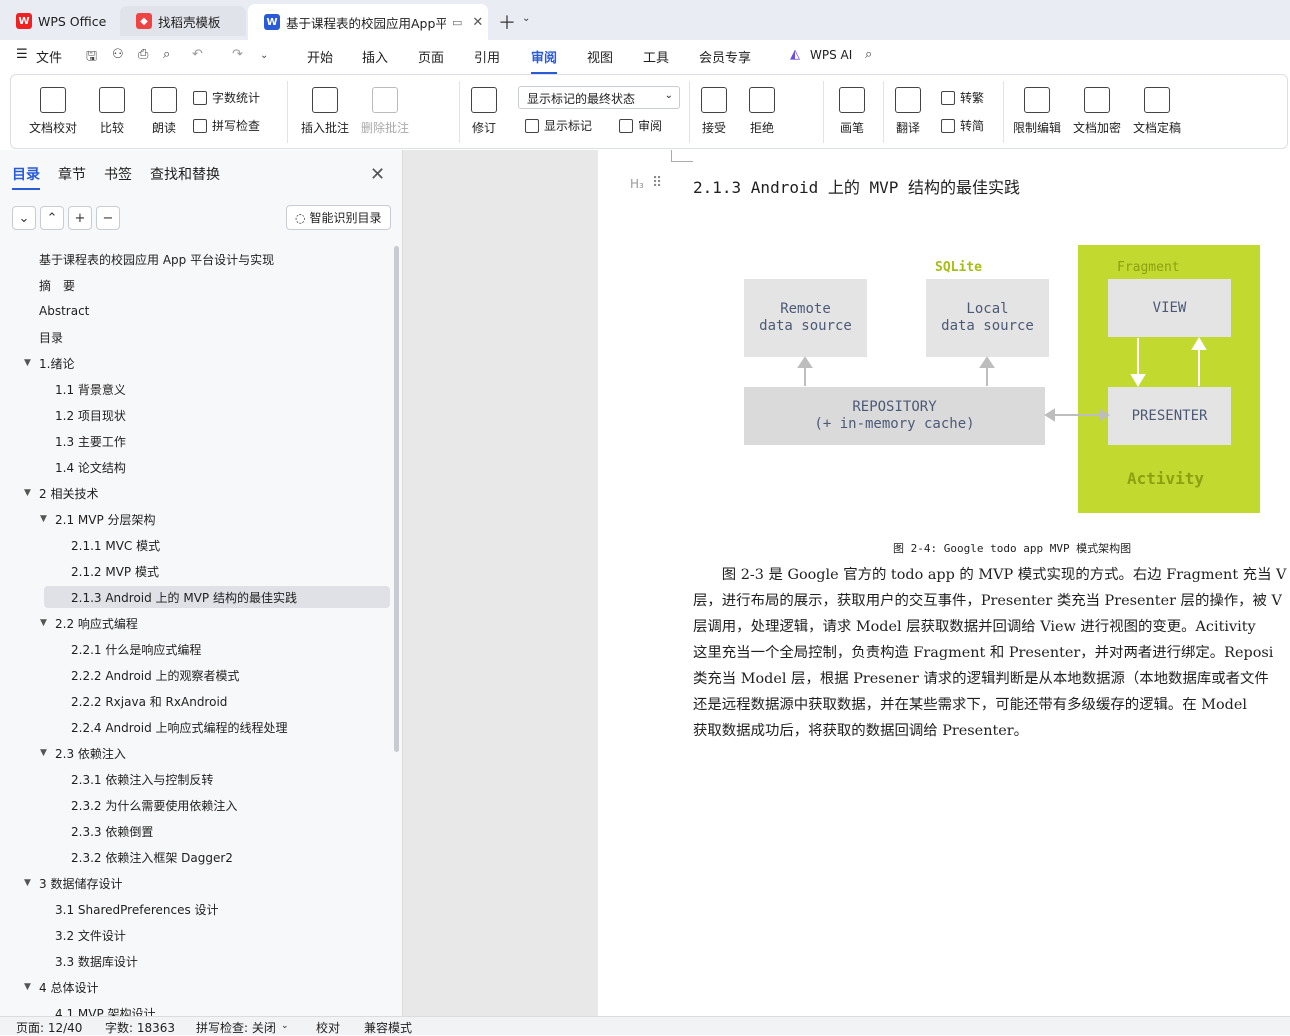 This screenshot has width=1290, height=1036. I want to click on doc-check-button: 文档校对, so click(53, 111).